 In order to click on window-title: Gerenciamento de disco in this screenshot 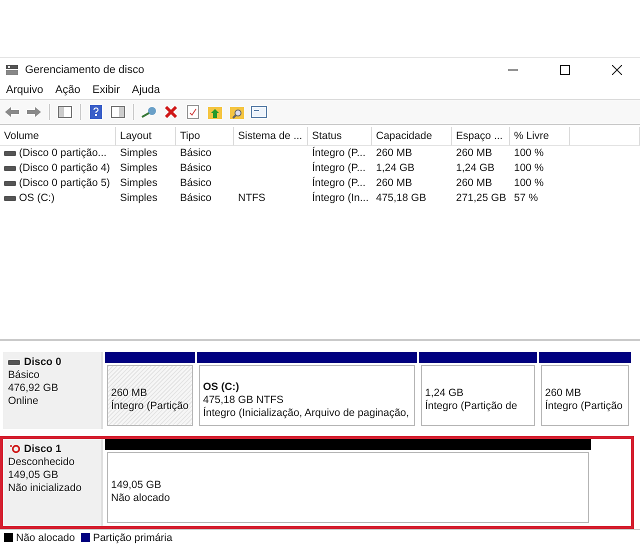, I will do `click(85, 70)`.